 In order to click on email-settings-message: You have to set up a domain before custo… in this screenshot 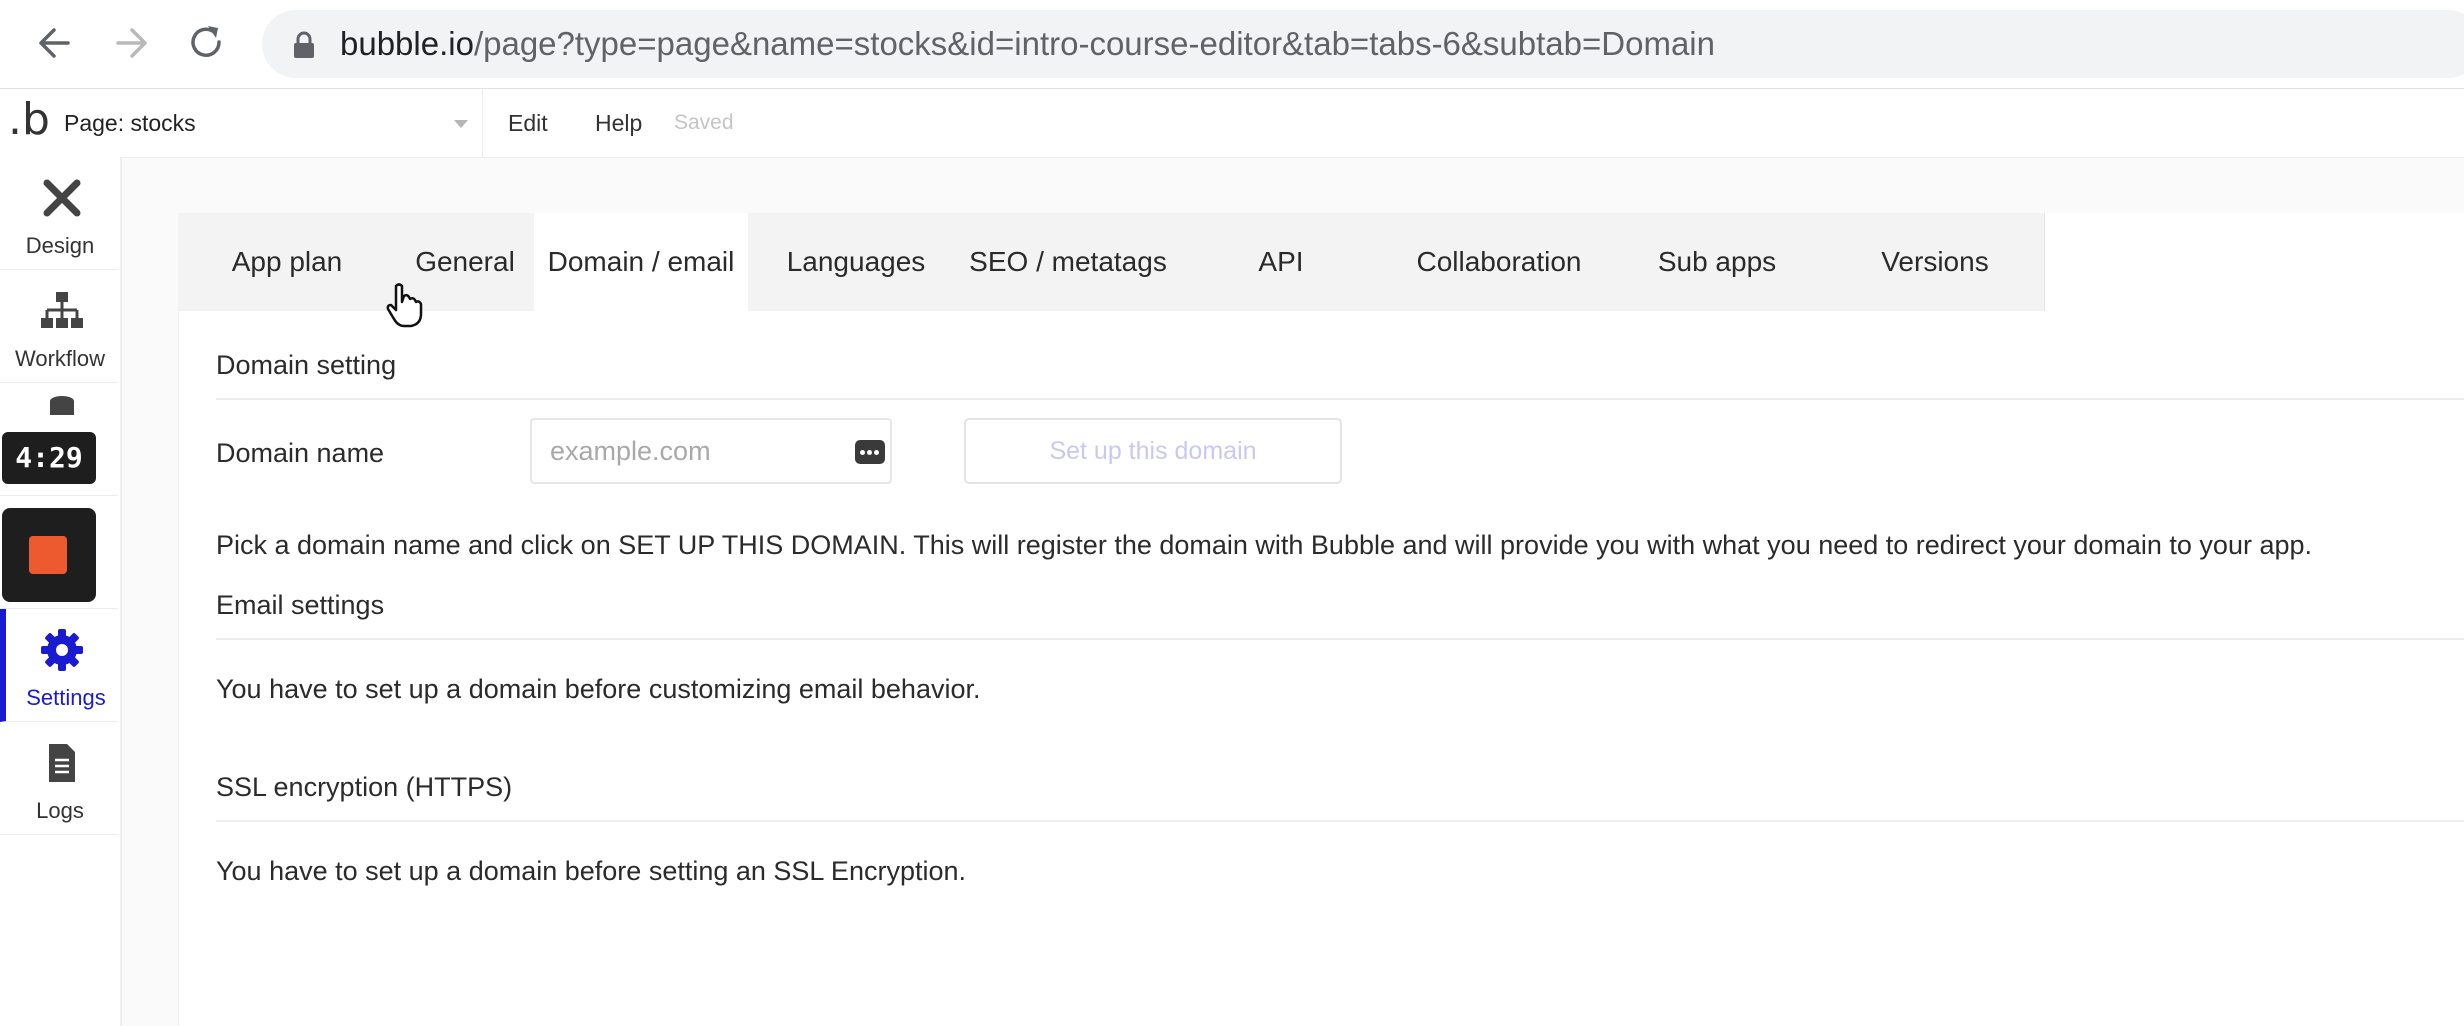, I will do `click(598, 689)`.